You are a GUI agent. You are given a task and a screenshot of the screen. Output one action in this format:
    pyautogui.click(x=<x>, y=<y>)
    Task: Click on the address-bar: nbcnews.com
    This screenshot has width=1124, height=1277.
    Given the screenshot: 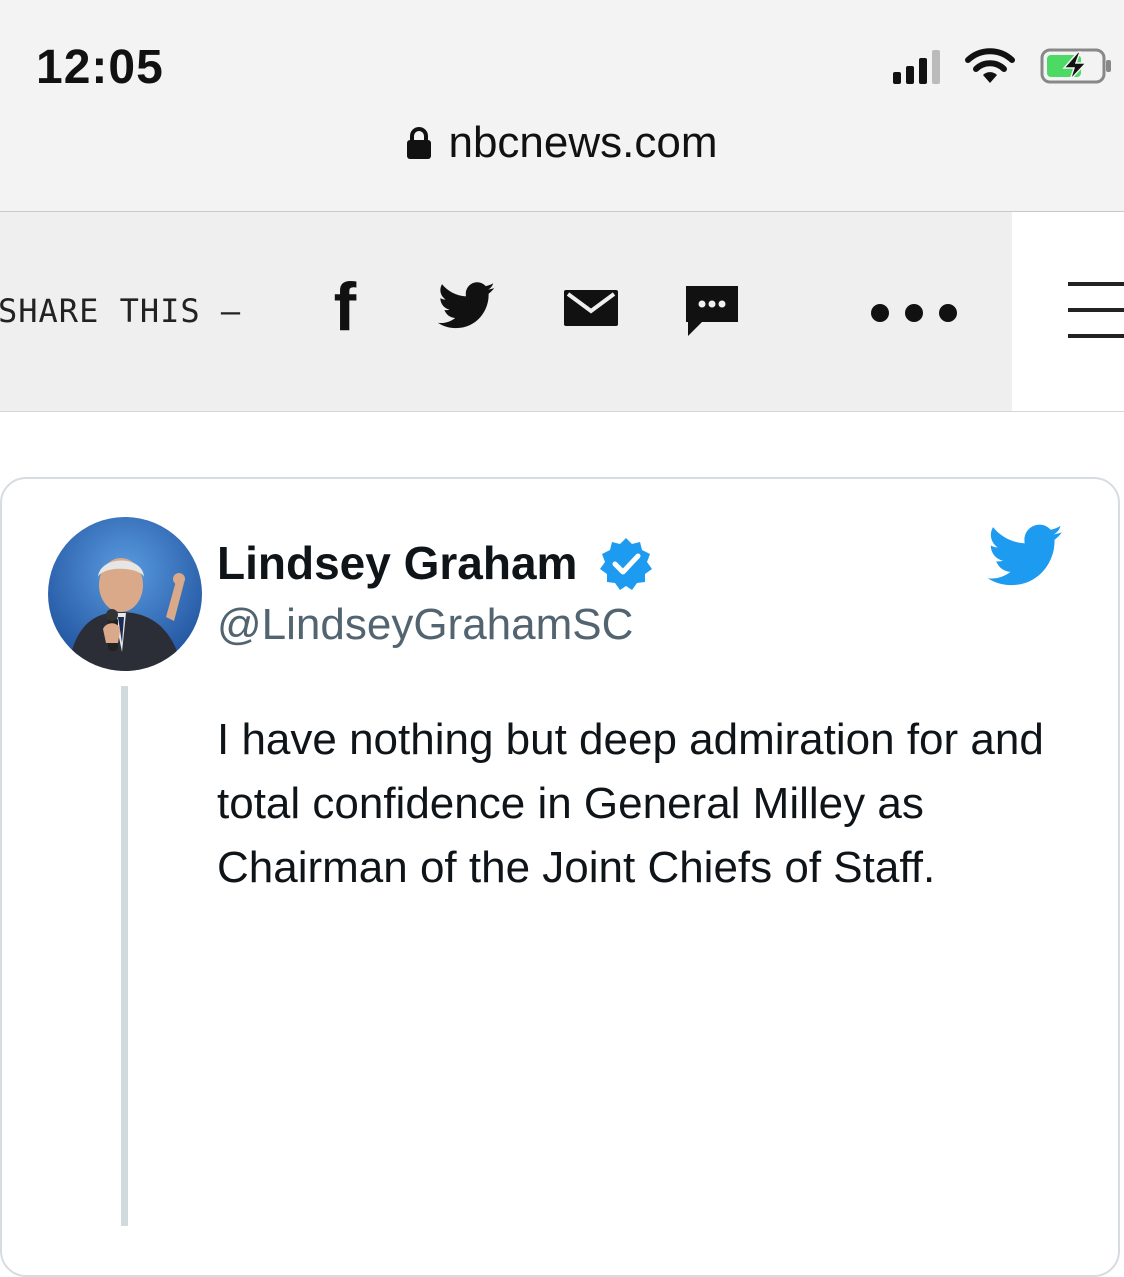 What is the action you would take?
    pyautogui.click(x=562, y=143)
    